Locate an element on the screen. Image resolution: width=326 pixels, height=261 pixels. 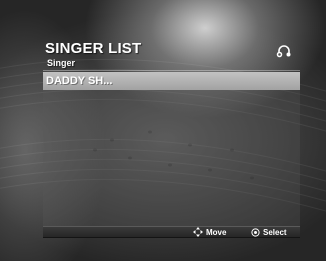
headphone-icon is located at coordinates (283, 51).